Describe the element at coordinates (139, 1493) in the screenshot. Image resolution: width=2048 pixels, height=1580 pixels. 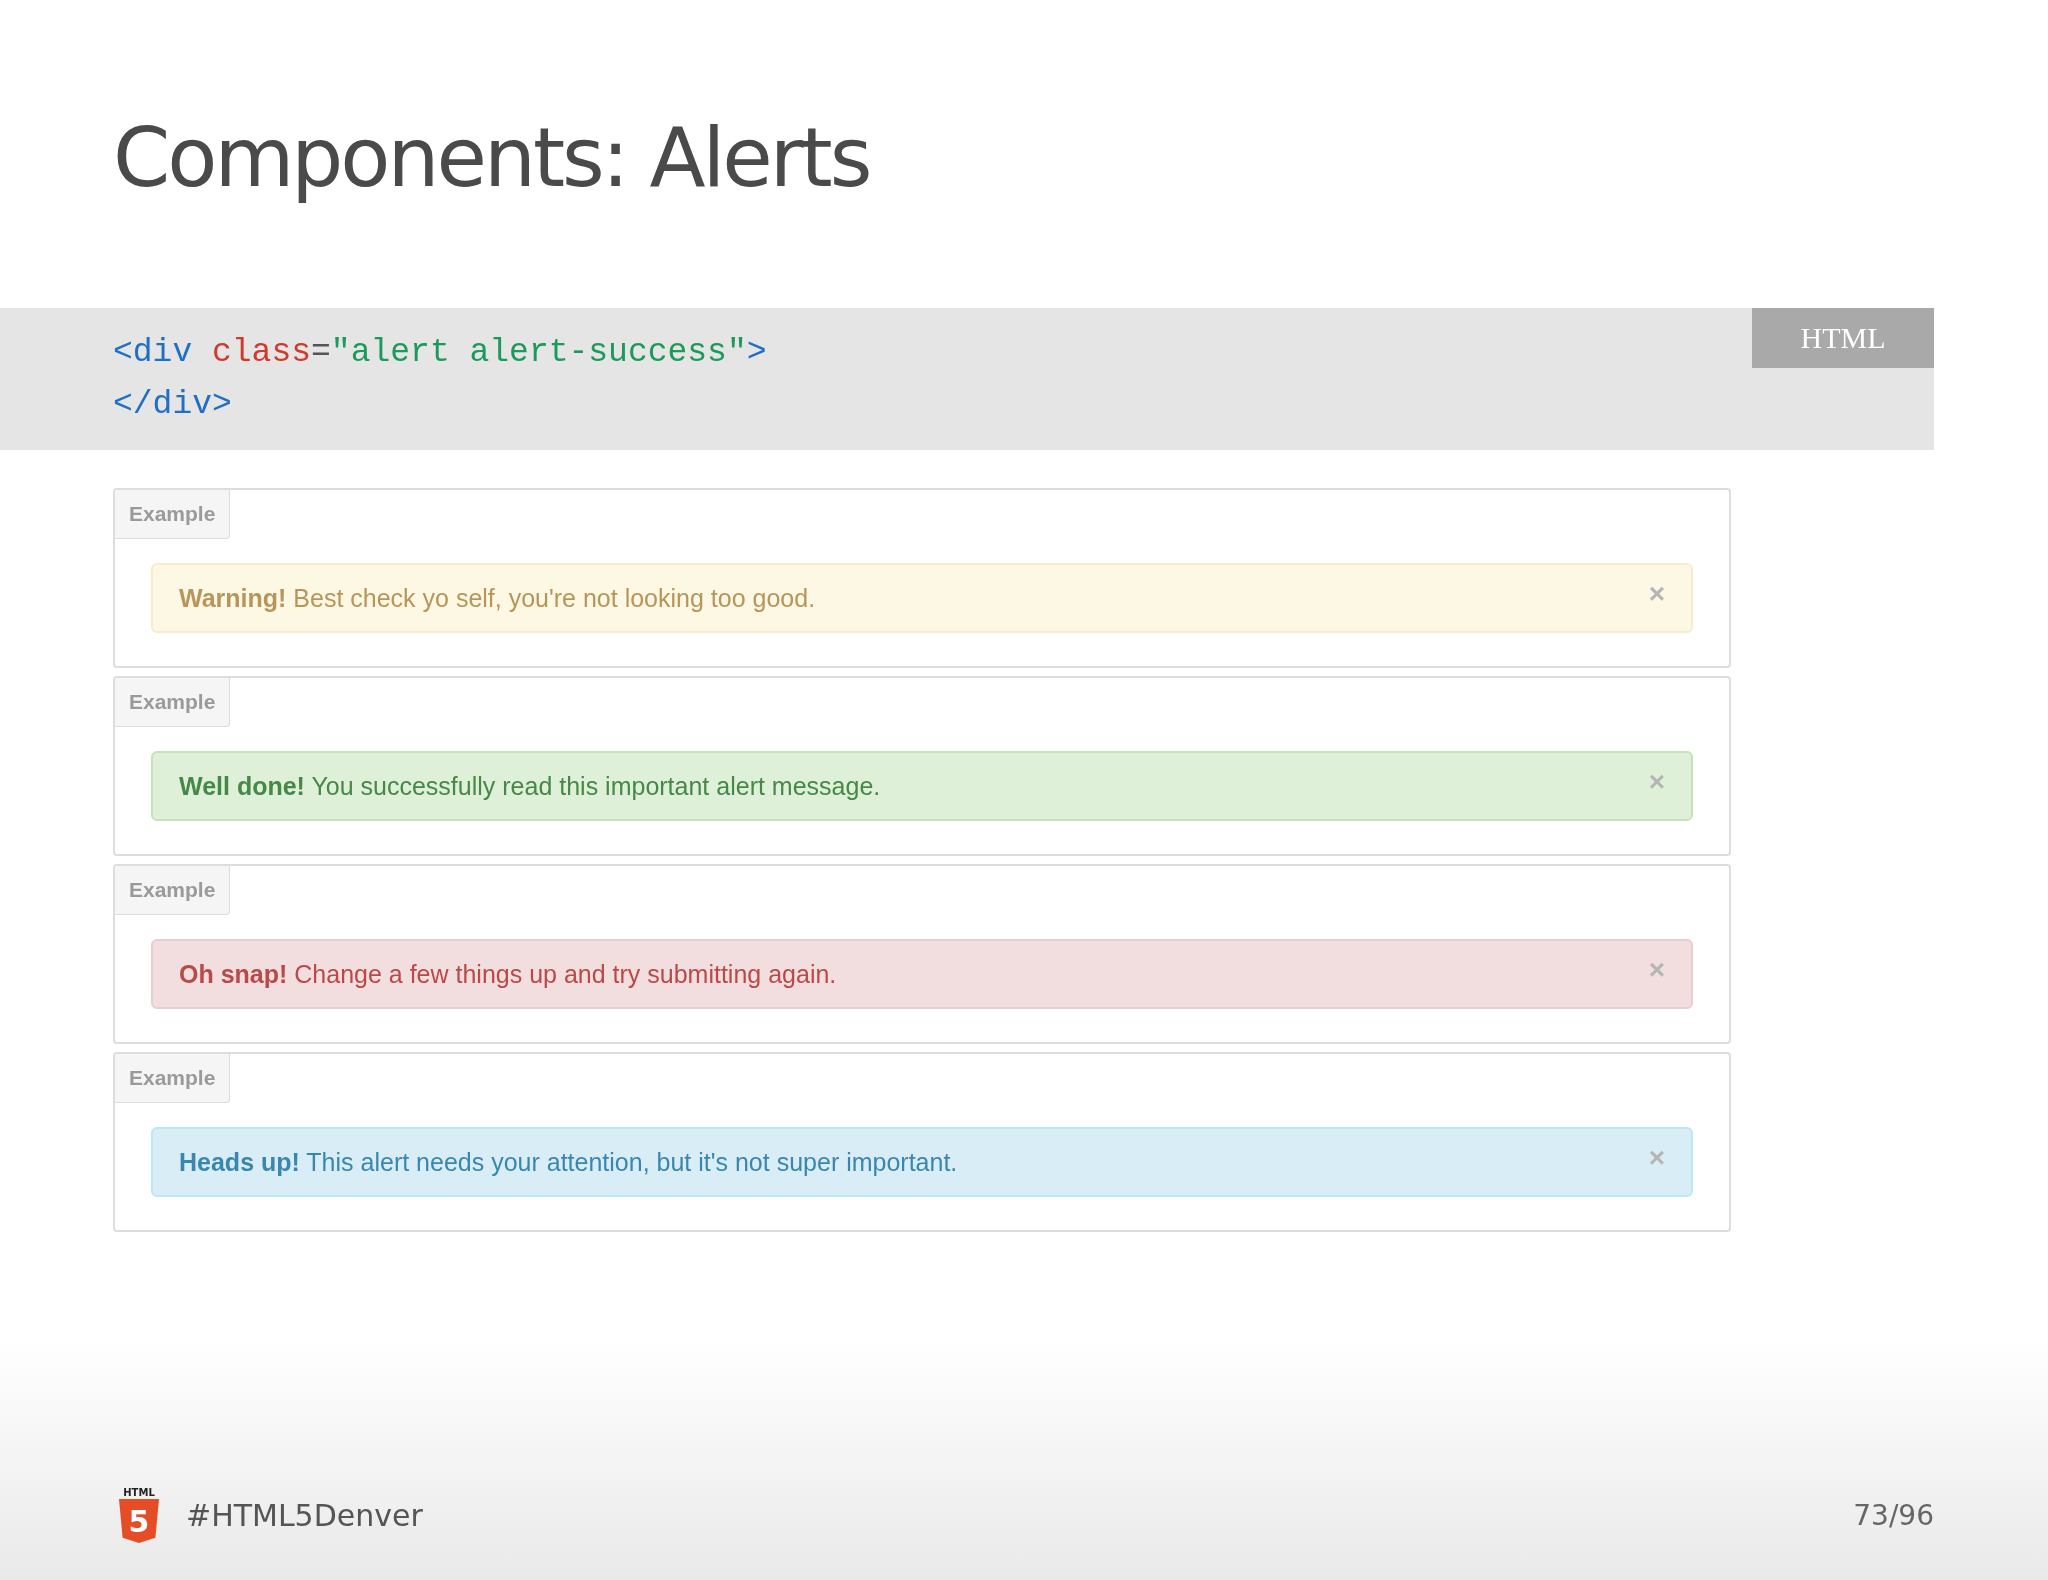
I see `logo-label: HTML` at that location.